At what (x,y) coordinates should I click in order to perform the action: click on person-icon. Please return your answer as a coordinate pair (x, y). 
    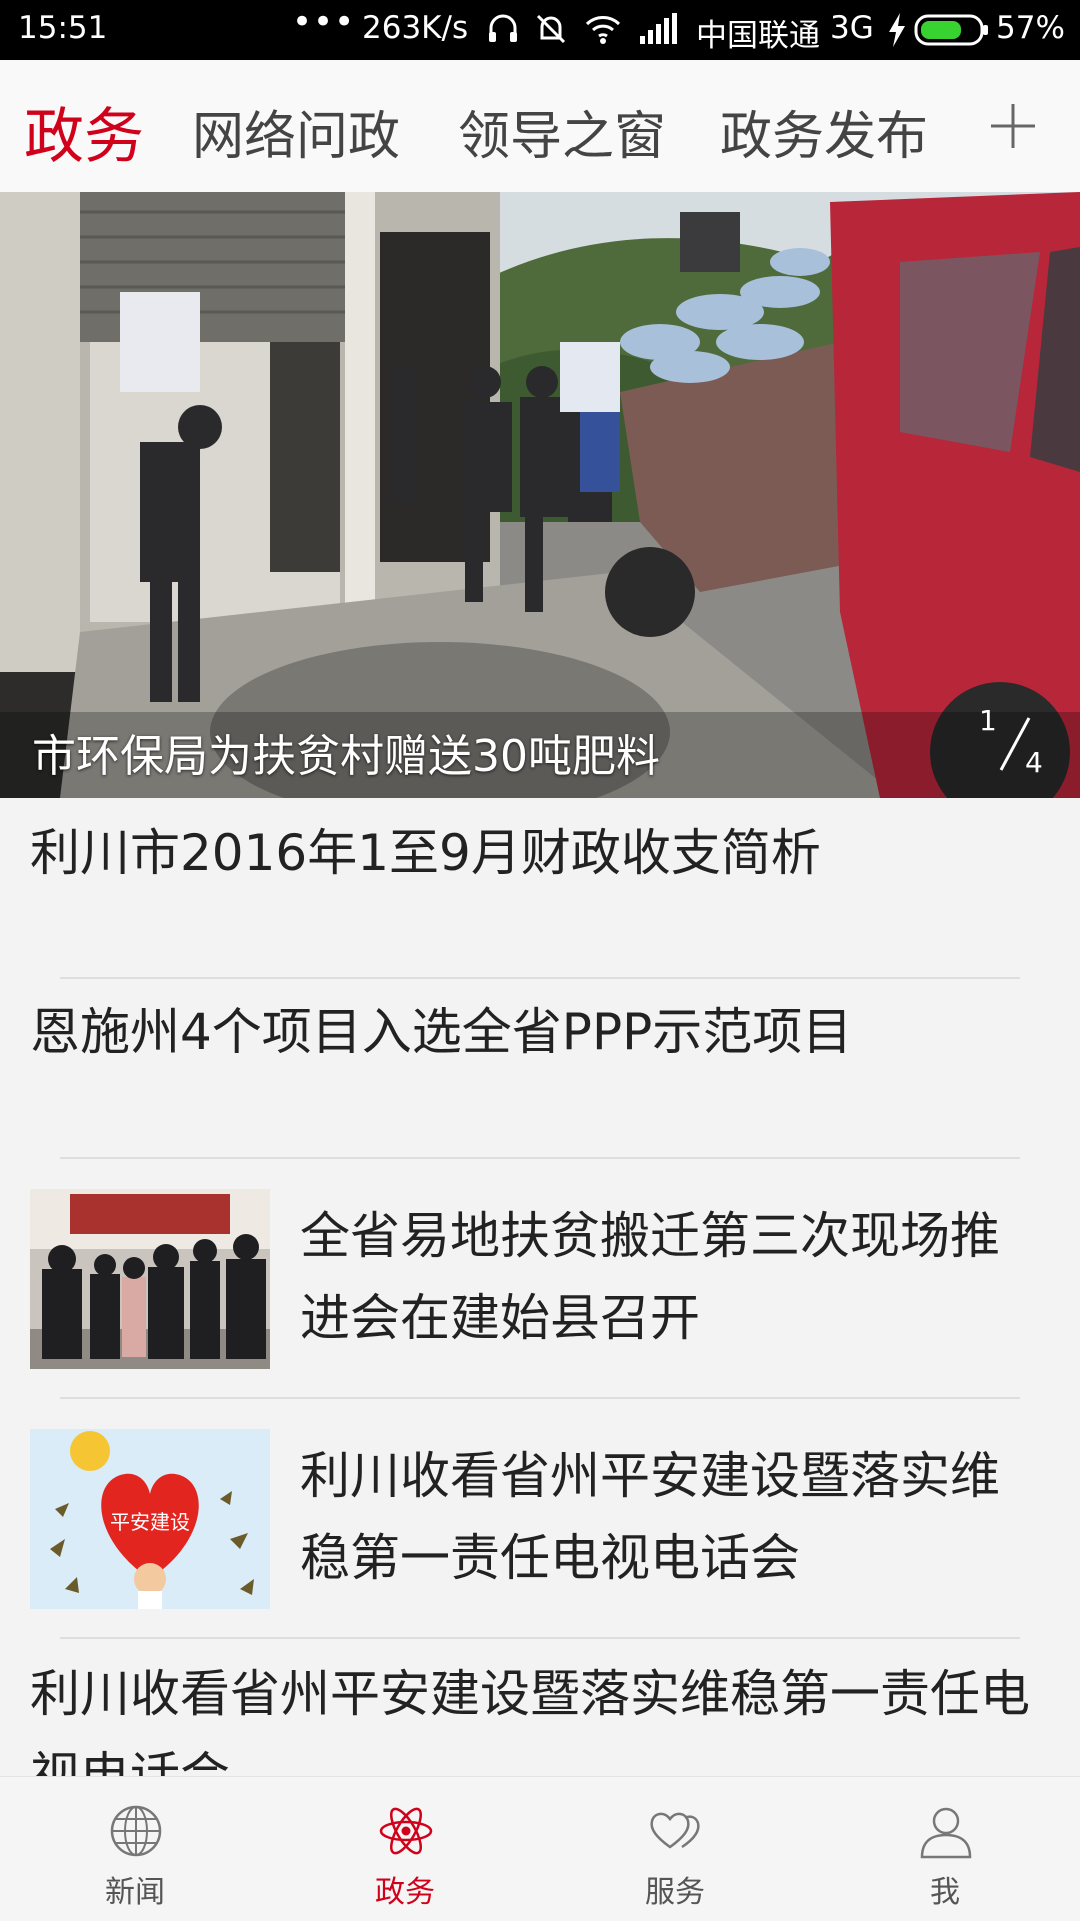
    Looking at the image, I should click on (946, 1833).